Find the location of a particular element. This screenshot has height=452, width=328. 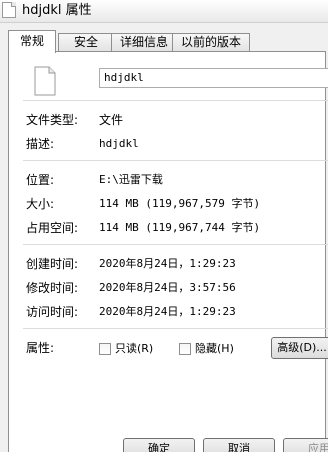

location-value: E:\迅雷下载 is located at coordinates (131, 179).